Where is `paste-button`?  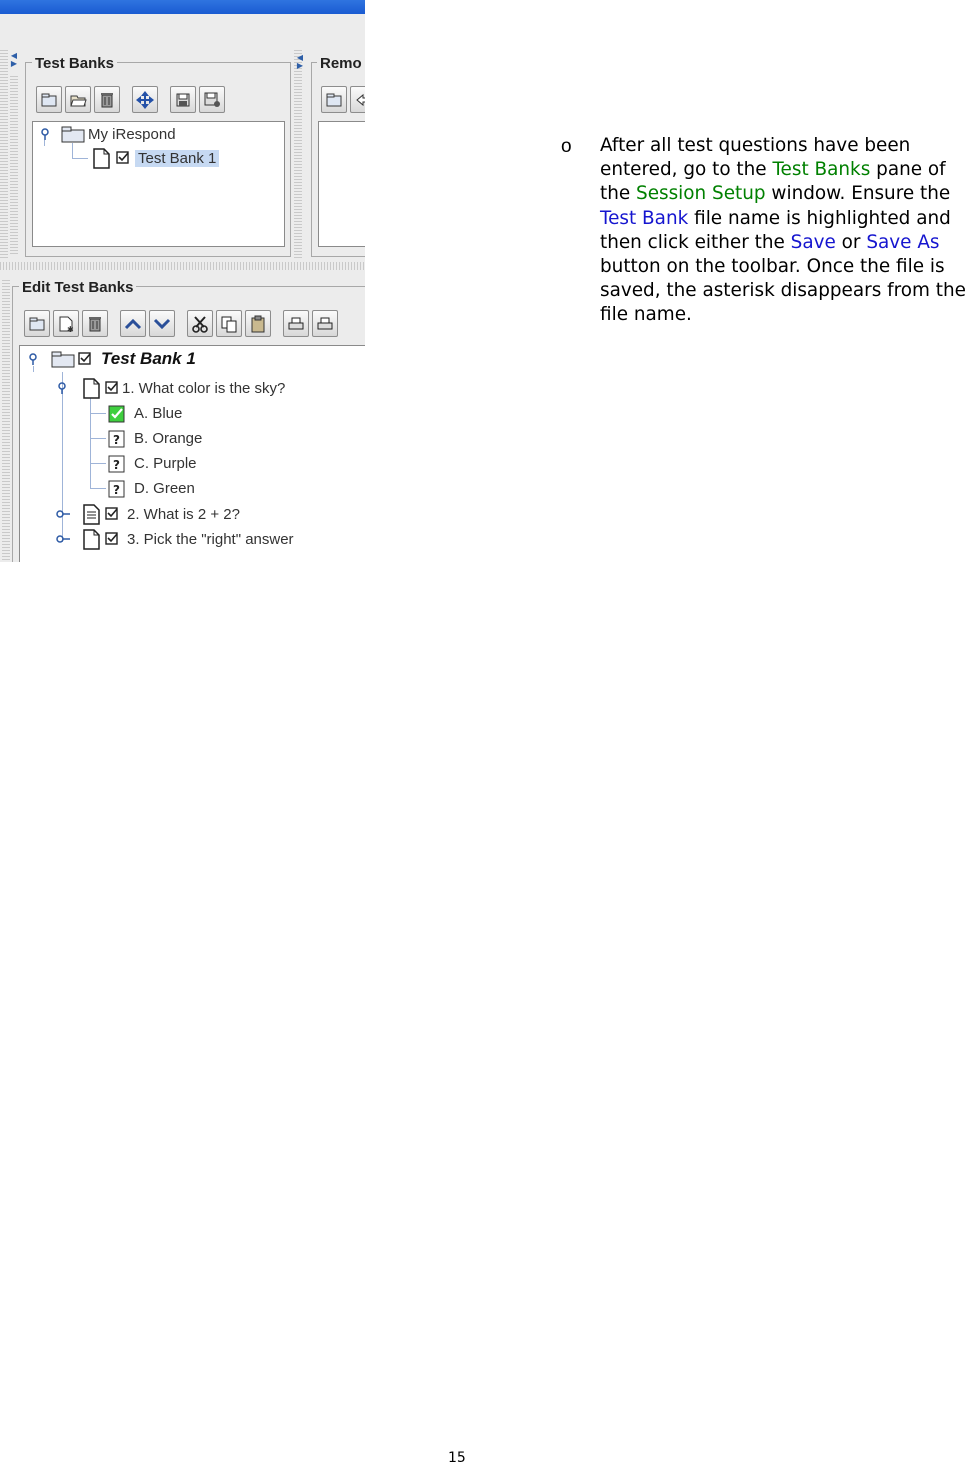
paste-button is located at coordinates (258, 323).